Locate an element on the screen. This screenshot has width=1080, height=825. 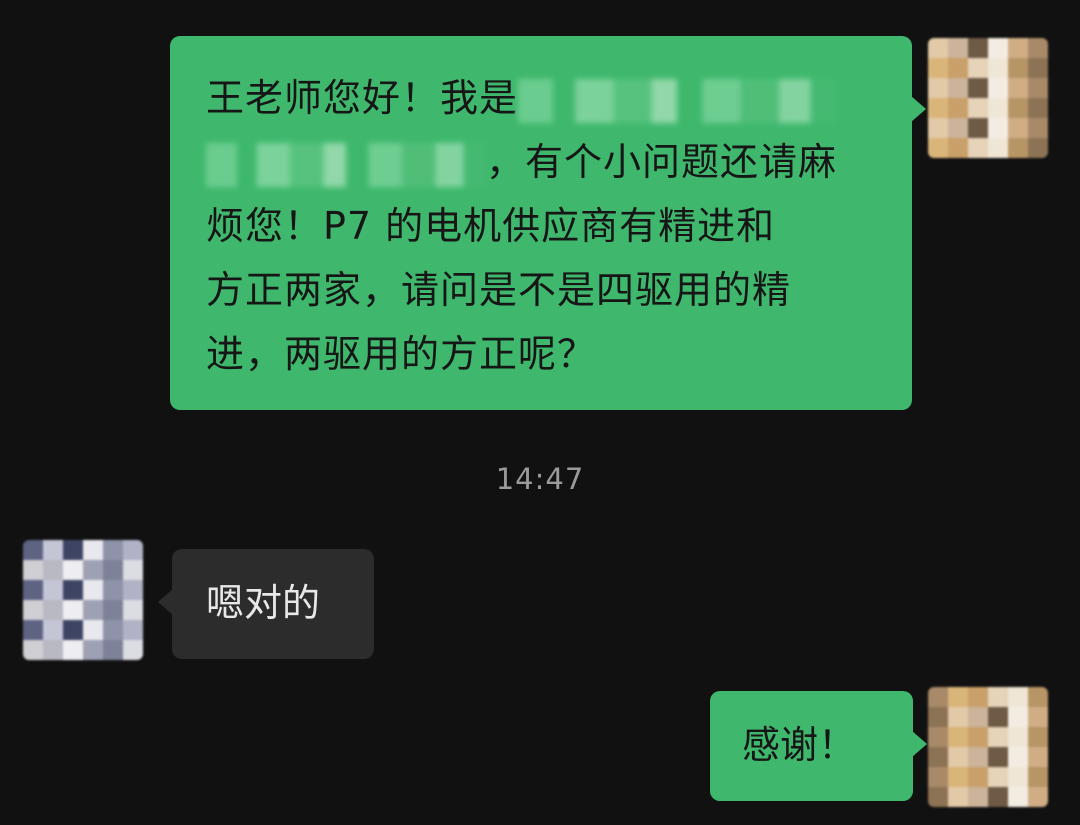
message-line: 烦您！P7 的电机供应商有精进和 is located at coordinates (542, 226).